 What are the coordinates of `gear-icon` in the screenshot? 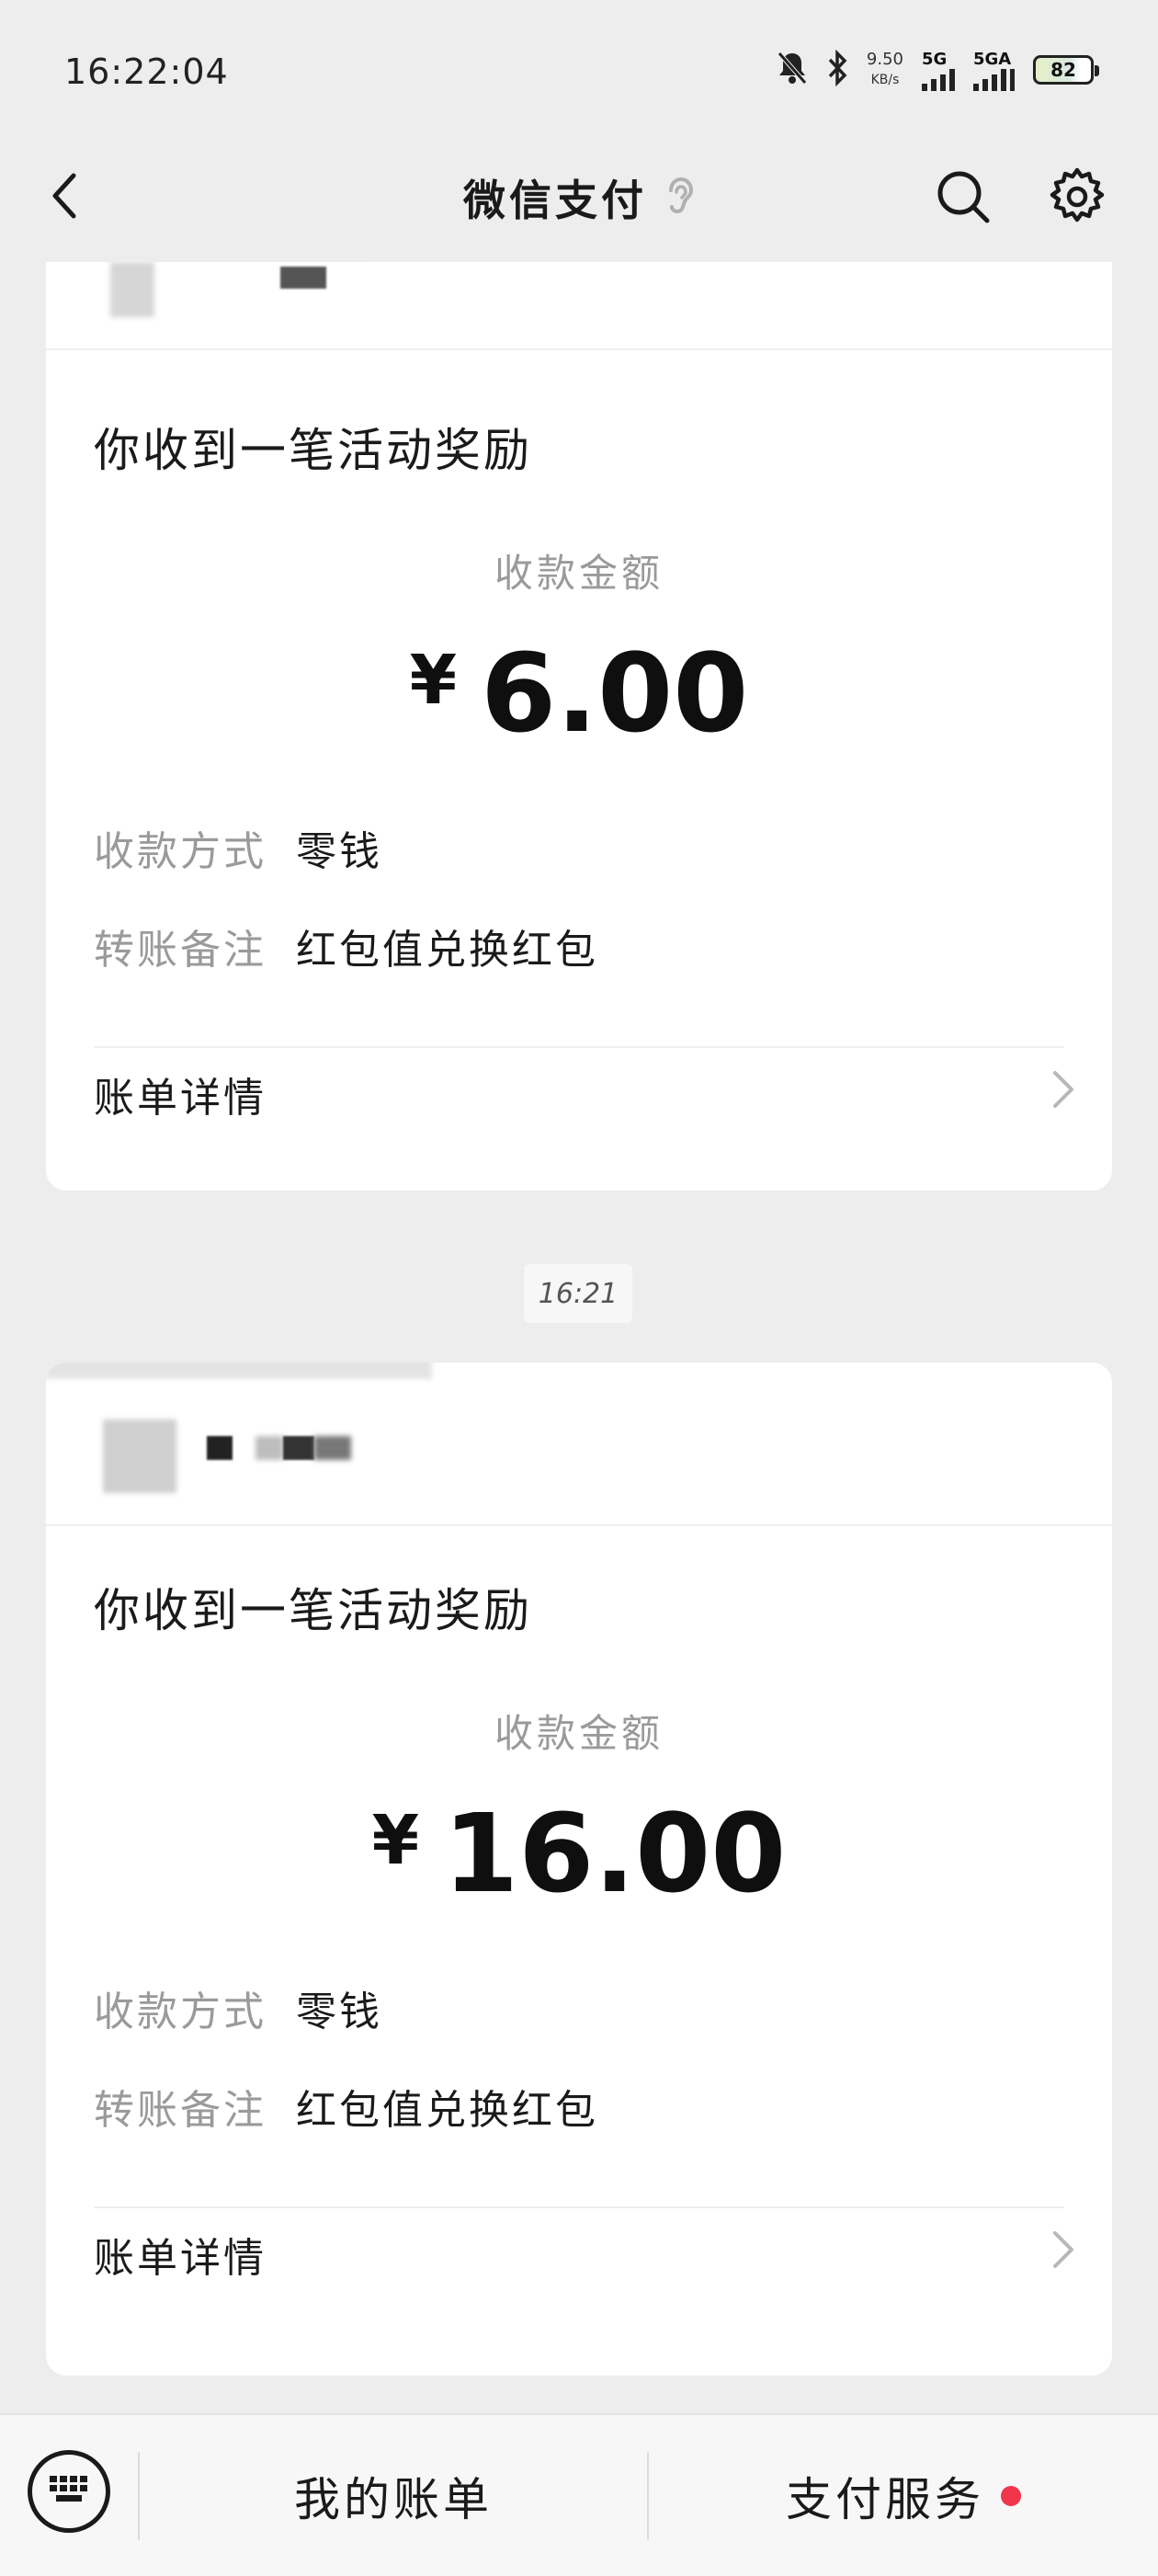 It's located at (1077, 198).